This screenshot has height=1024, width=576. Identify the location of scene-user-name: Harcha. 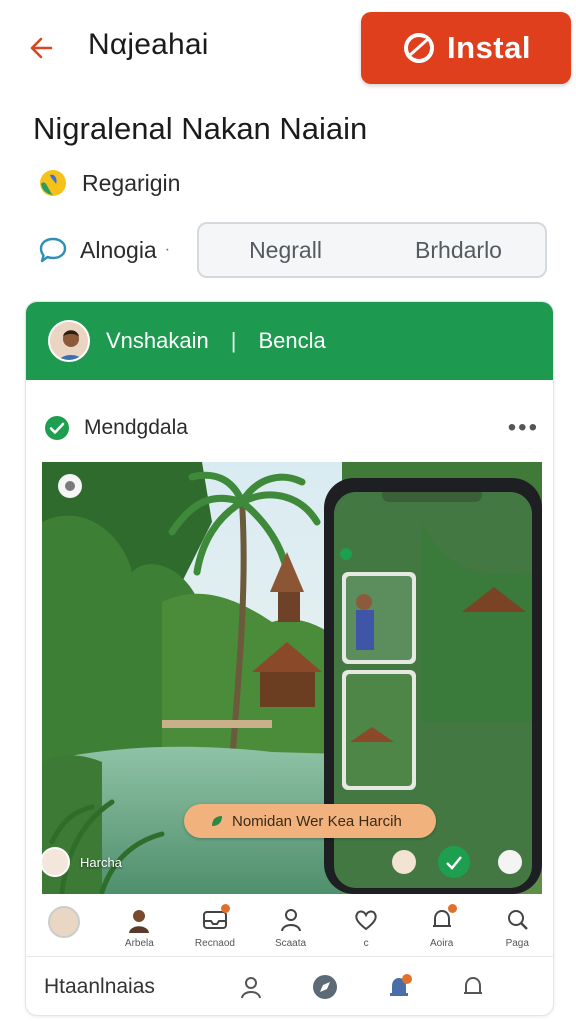
(101, 862).